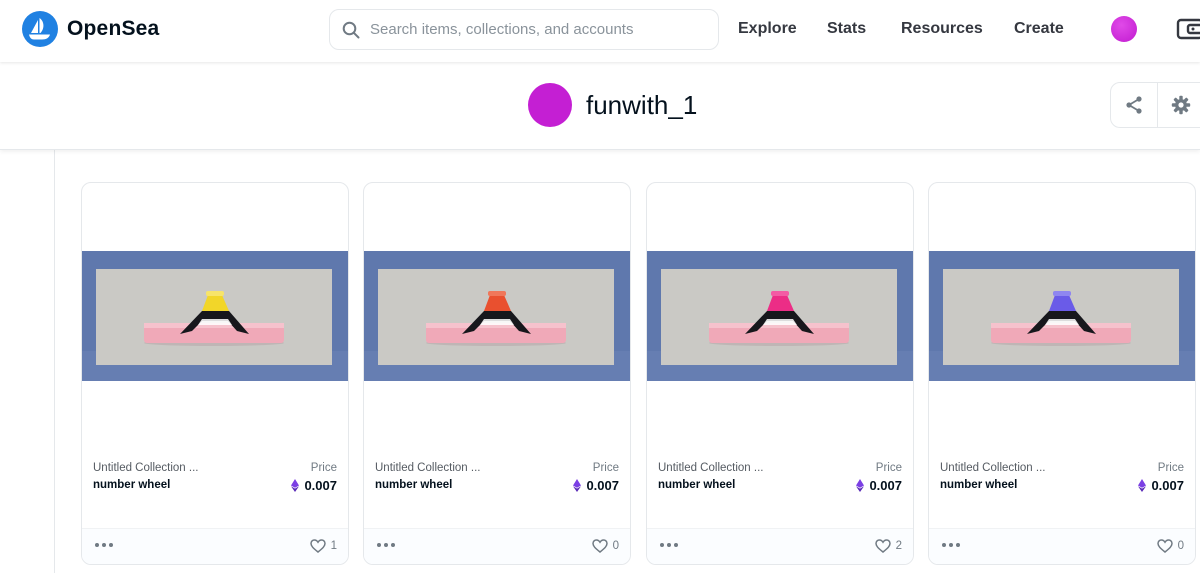  I want to click on favorite-count: 1, so click(333, 546).